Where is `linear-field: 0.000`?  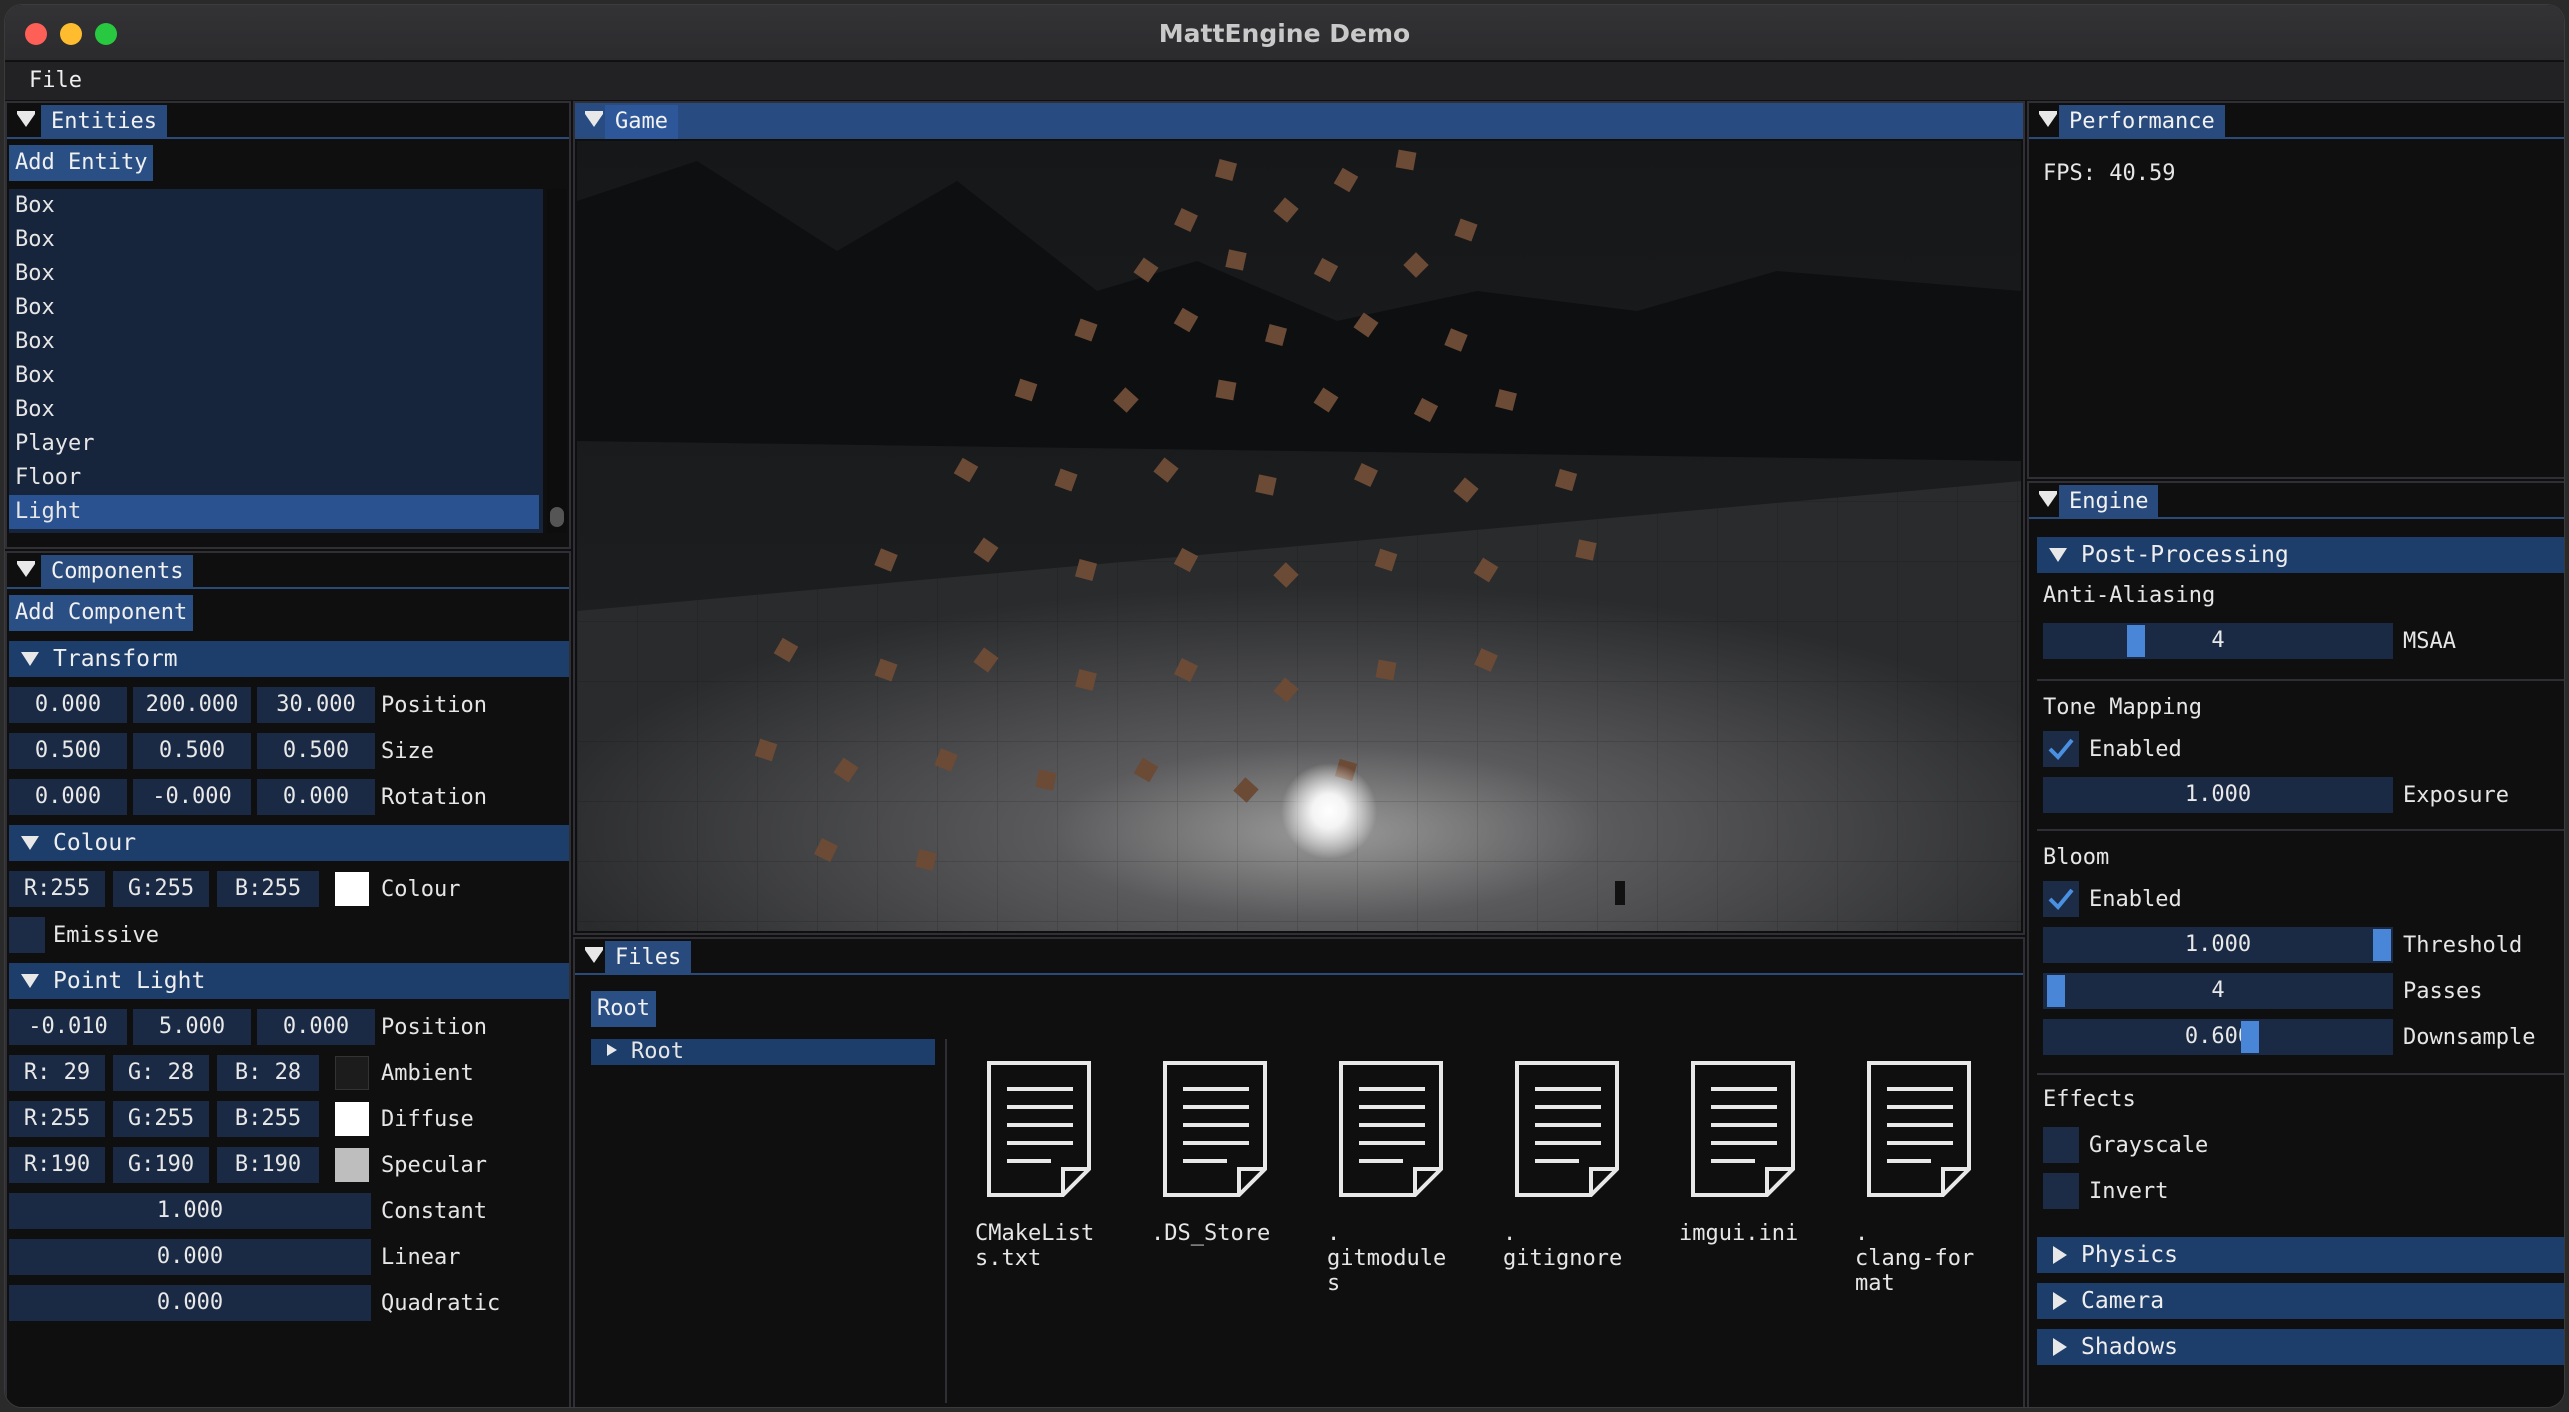 linear-field: 0.000 is located at coordinates (190, 1257).